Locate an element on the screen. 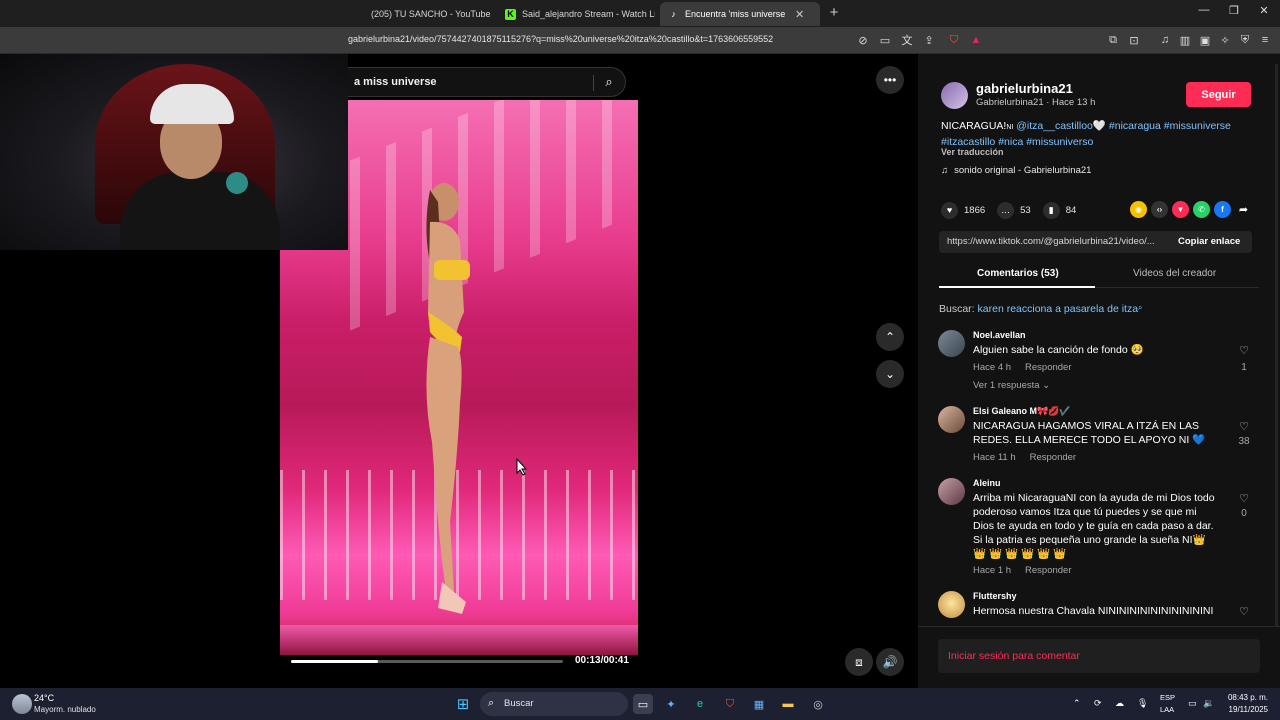  sidebar-icon: ▥ is located at coordinates (1185, 40).